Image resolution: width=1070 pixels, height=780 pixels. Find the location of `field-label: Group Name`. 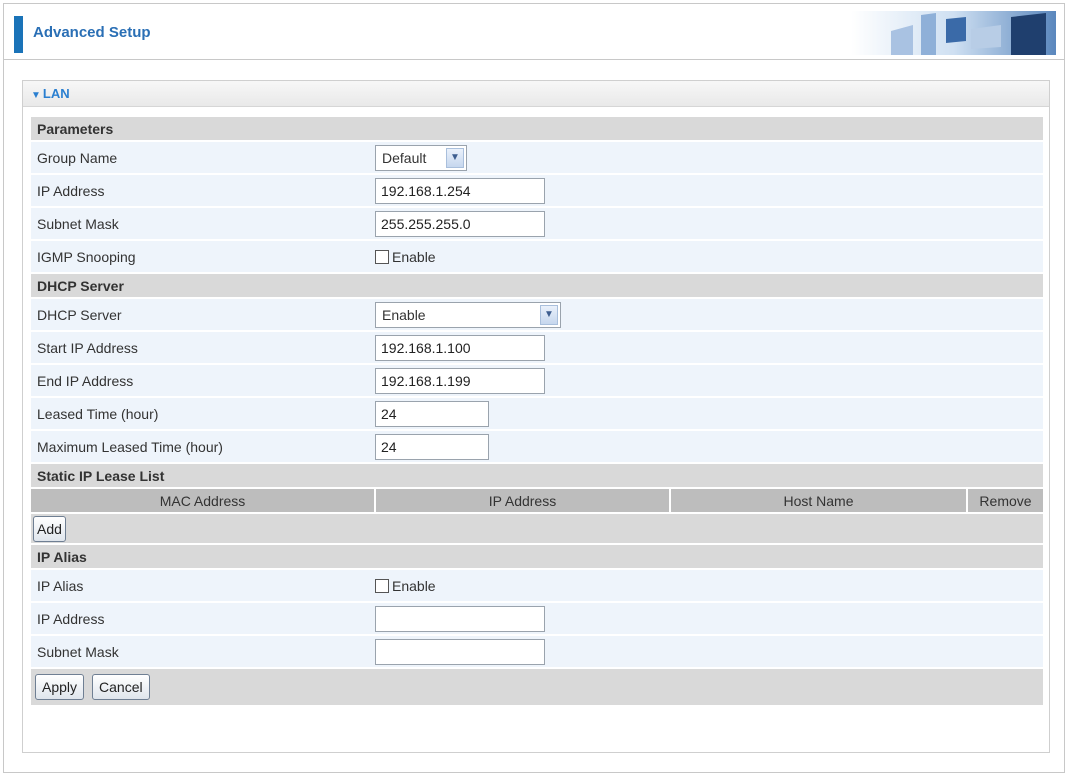

field-label: Group Name is located at coordinates (77, 157).